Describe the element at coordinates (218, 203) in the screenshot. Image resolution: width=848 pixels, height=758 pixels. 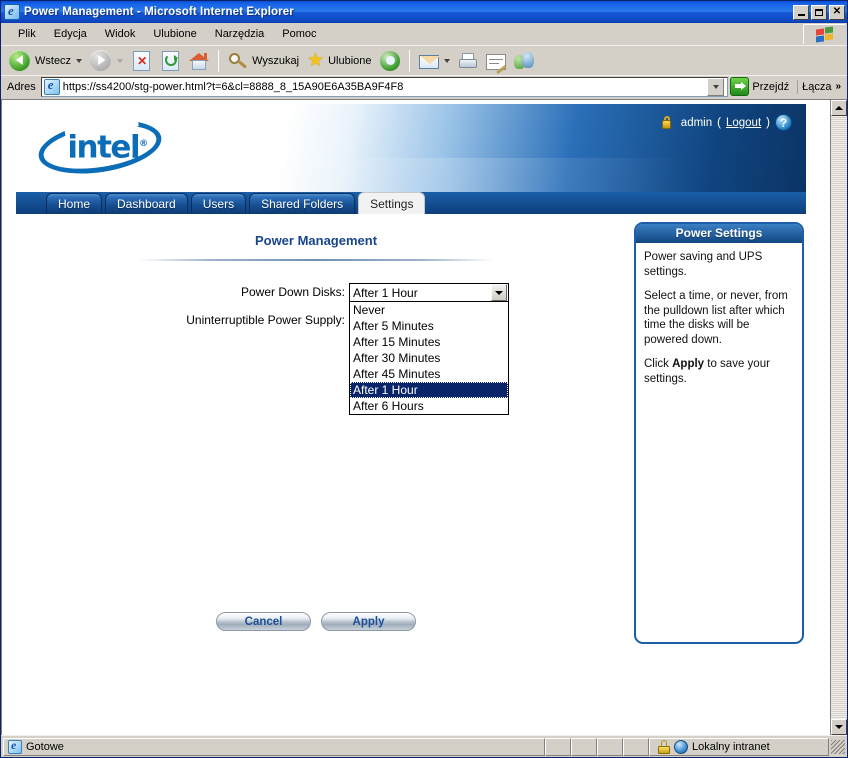
I see `tab-users: Users` at that location.